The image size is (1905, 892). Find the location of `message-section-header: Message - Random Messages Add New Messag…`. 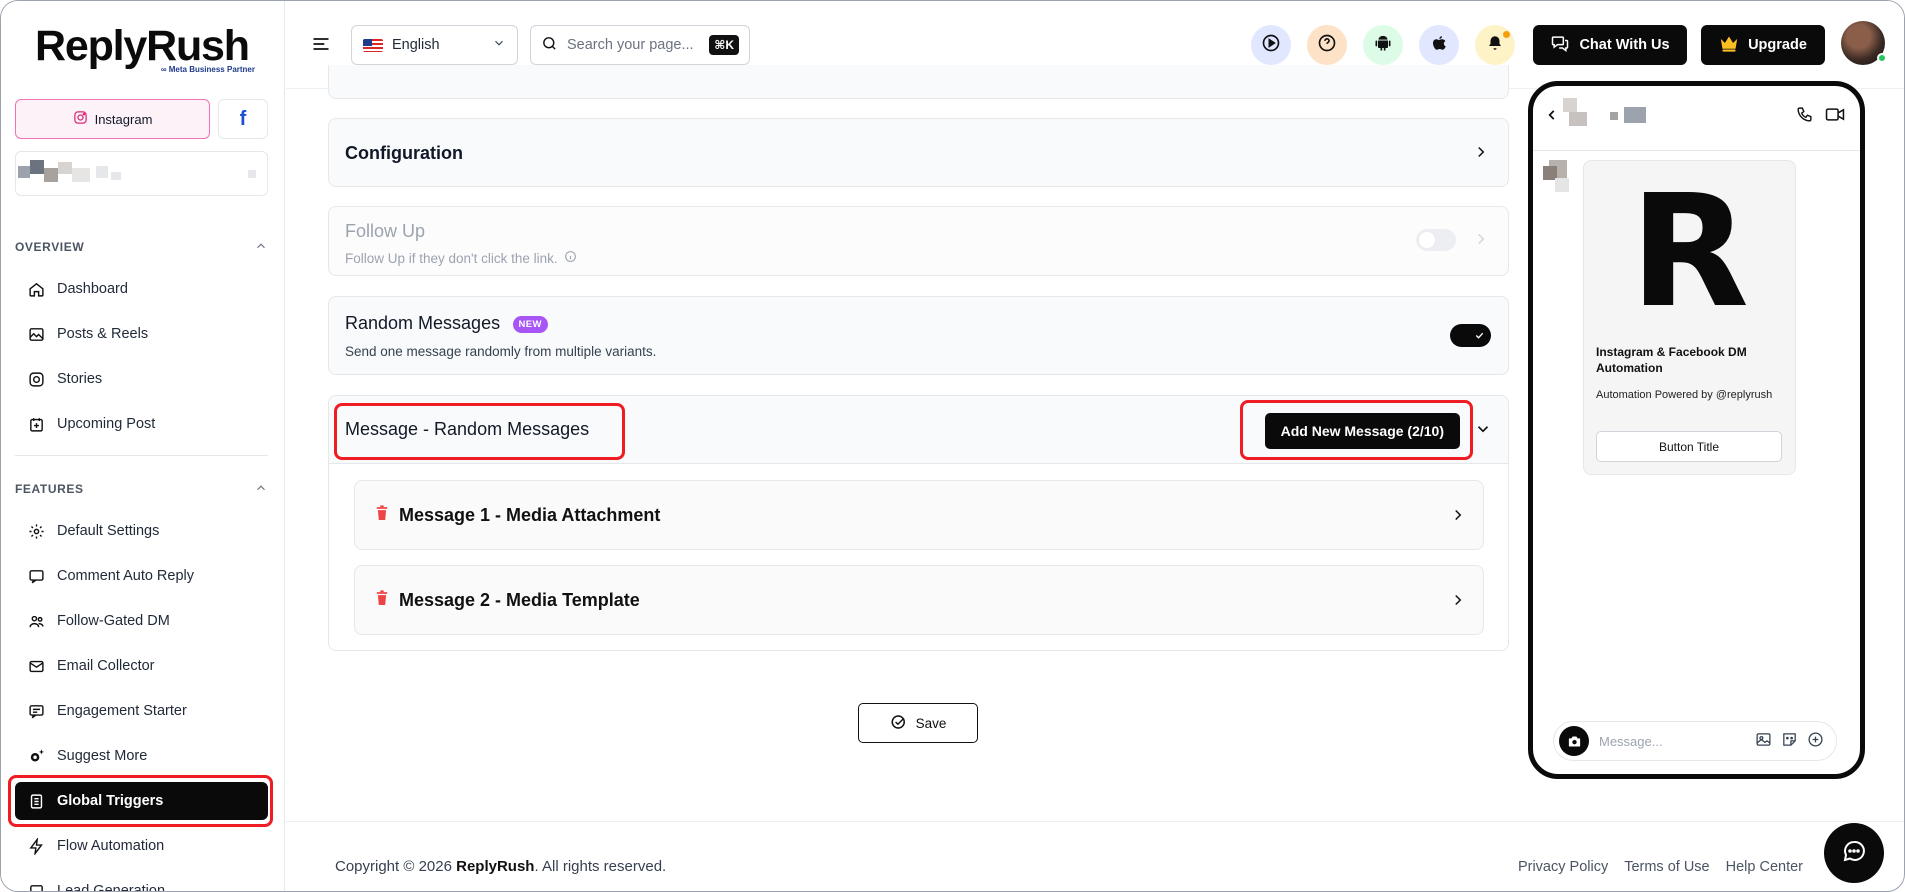

message-section-header: Message - Random Messages Add New Messag… is located at coordinates (918, 430).